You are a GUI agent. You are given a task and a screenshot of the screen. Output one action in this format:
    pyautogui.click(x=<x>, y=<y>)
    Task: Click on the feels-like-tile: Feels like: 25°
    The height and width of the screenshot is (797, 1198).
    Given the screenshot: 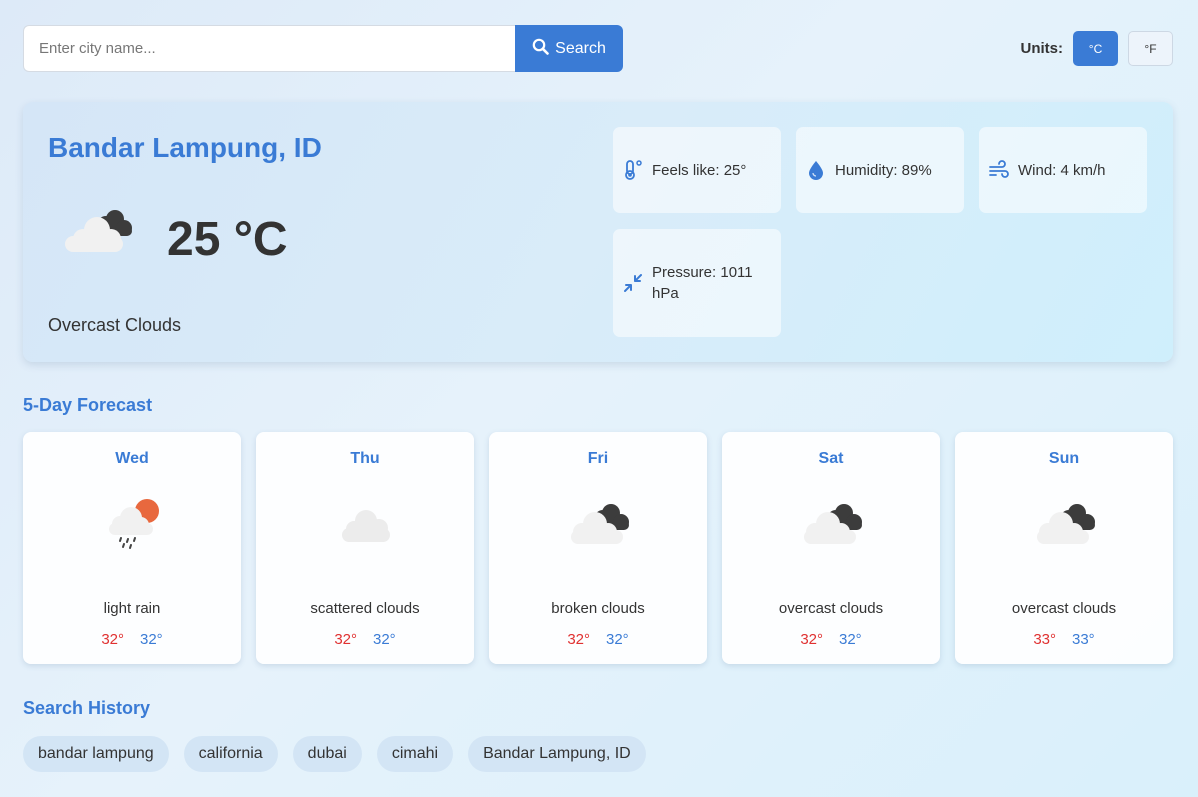 What is the action you would take?
    pyautogui.click(x=697, y=170)
    